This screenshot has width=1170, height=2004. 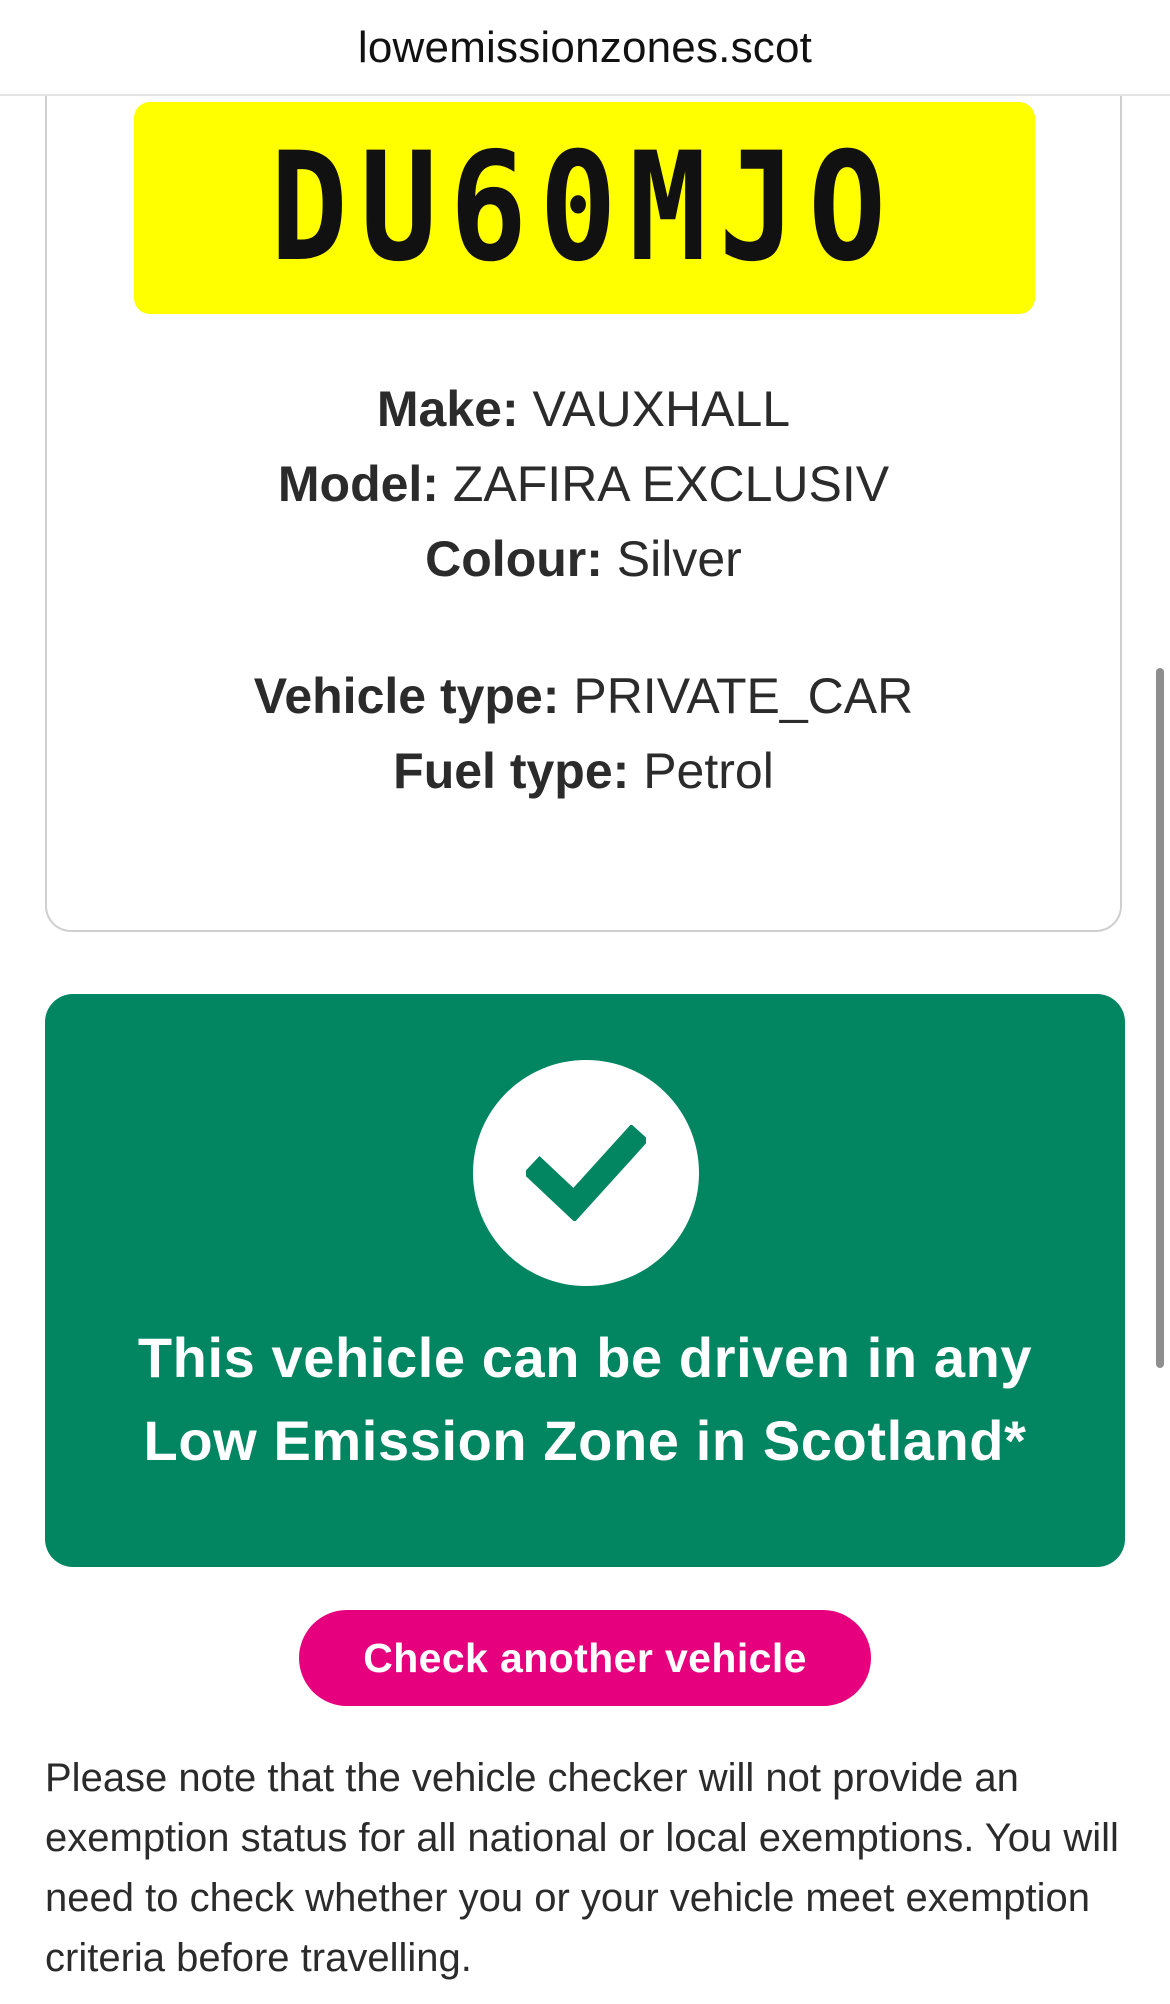 What do you see at coordinates (679, 559) in the screenshot?
I see `colour-value: Silver` at bounding box center [679, 559].